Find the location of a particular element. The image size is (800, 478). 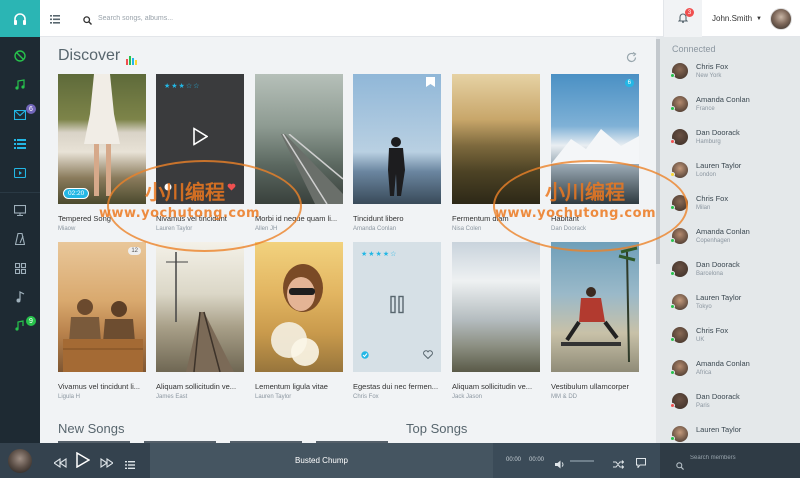

volume-icon is located at coordinates (560, 465).